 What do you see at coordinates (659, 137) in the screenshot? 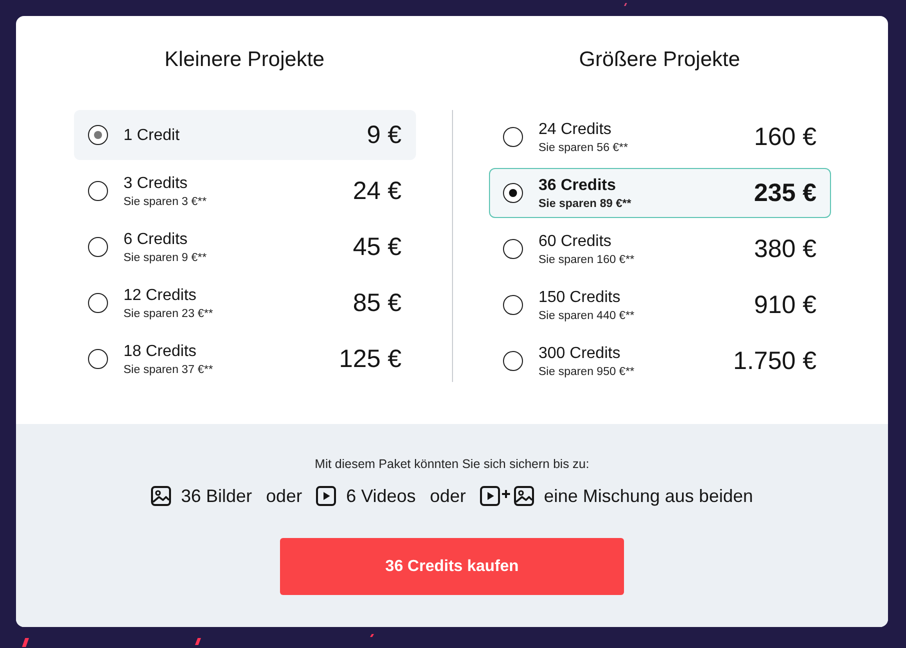
I see `package-option: 24 Credits Sie sparen 56 €** 160 €` at bounding box center [659, 137].